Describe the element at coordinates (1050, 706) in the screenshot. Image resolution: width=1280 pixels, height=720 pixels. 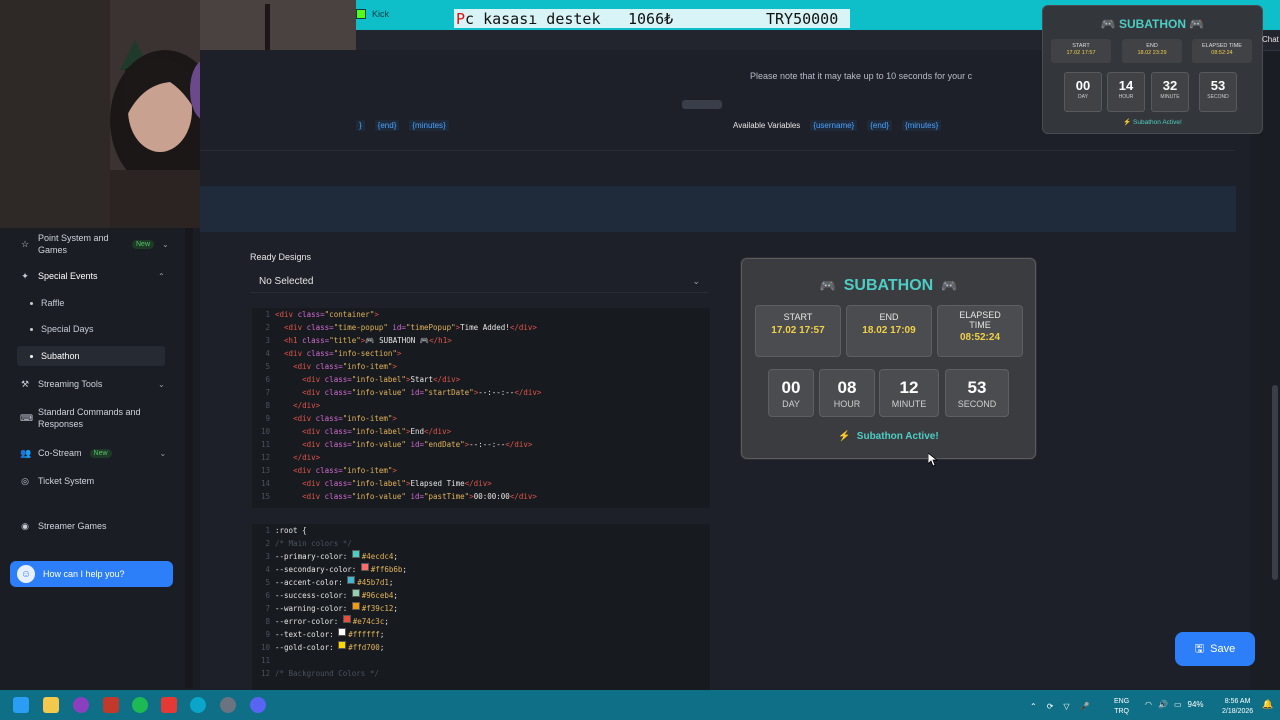
I see `sync-icon: ⟳` at that location.